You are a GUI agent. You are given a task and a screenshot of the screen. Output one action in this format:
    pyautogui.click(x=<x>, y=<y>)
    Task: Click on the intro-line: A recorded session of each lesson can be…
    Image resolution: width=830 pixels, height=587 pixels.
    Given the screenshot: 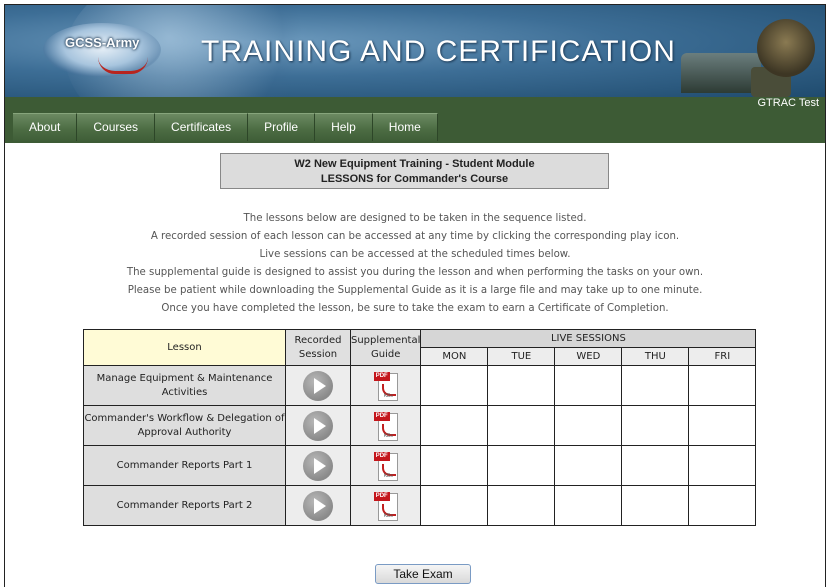 What is the action you would take?
    pyautogui.click(x=415, y=236)
    